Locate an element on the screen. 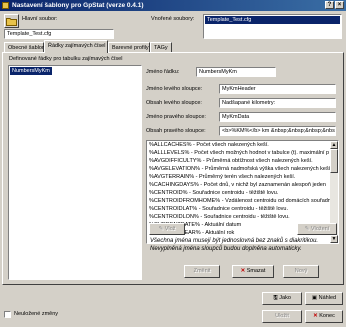 The height and width of the screenshot is (327, 346). left-col-name-field: MyKmHeader is located at coordinates (277, 89).